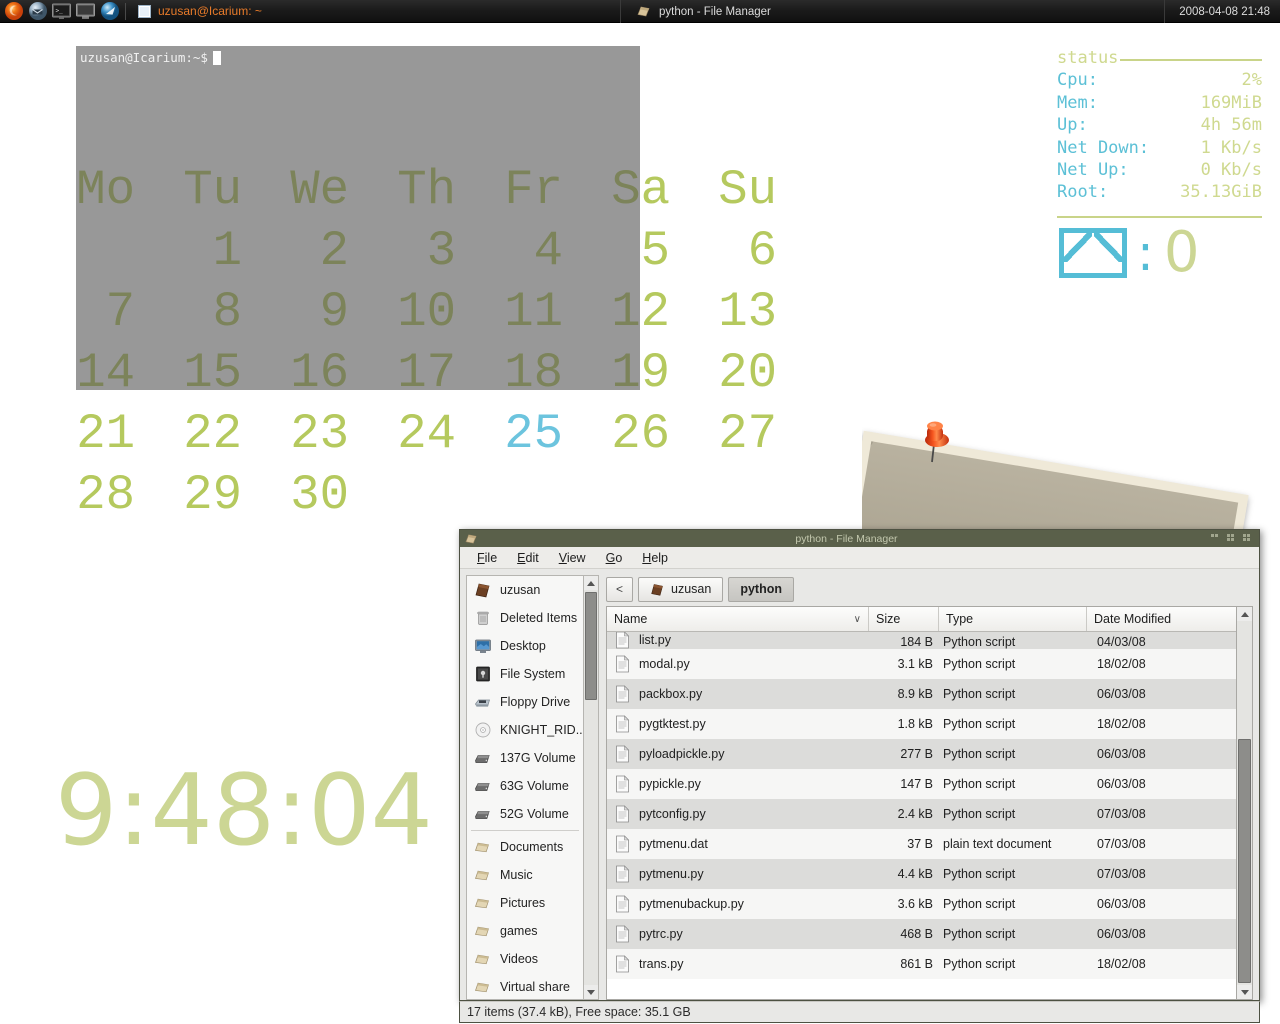  Describe the element at coordinates (762, 251) in the screenshot. I see `calendar-day: 6` at that location.